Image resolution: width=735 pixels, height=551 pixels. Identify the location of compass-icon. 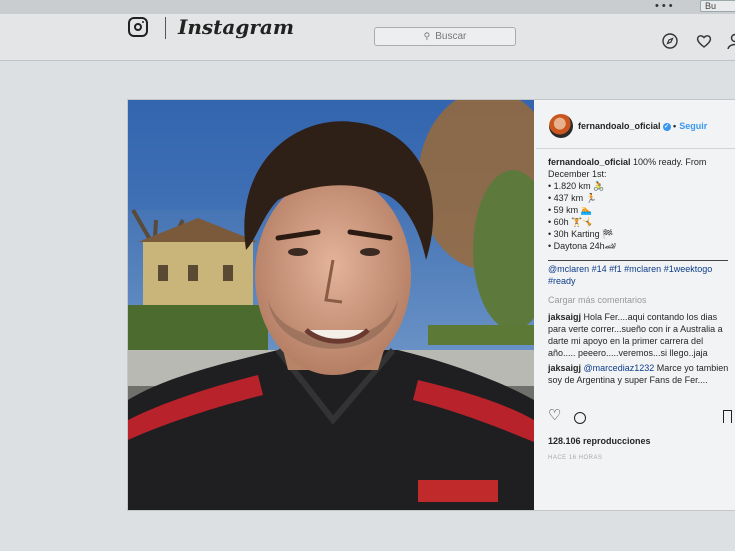
(670, 41).